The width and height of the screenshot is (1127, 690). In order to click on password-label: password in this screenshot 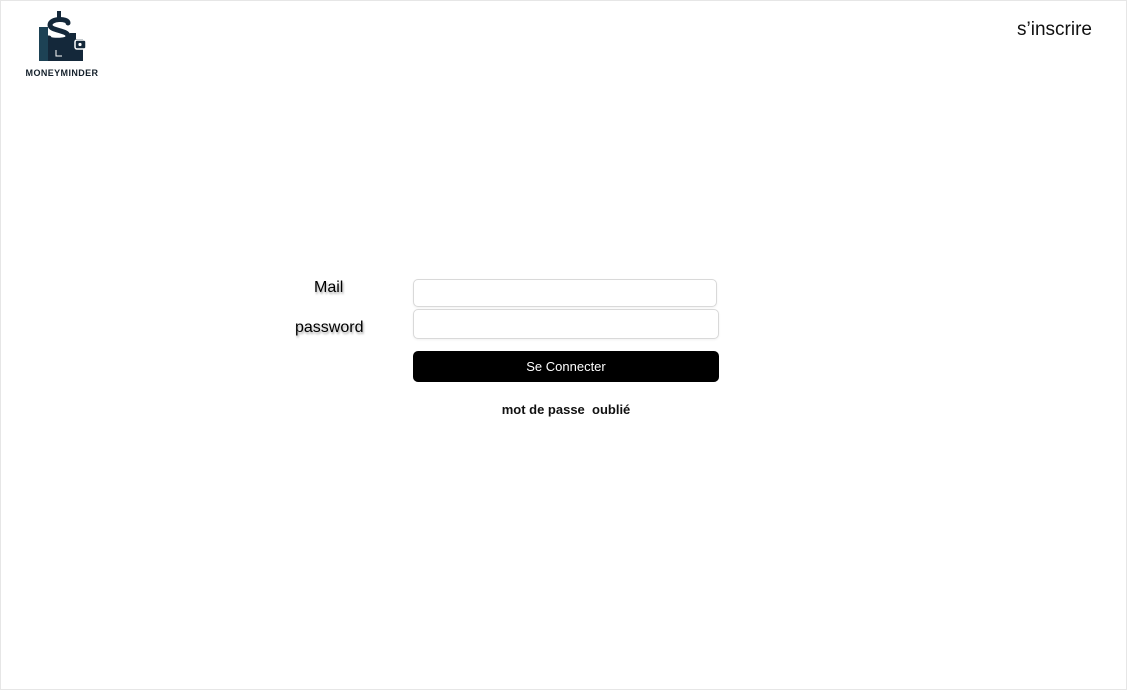, I will do `click(329, 327)`.